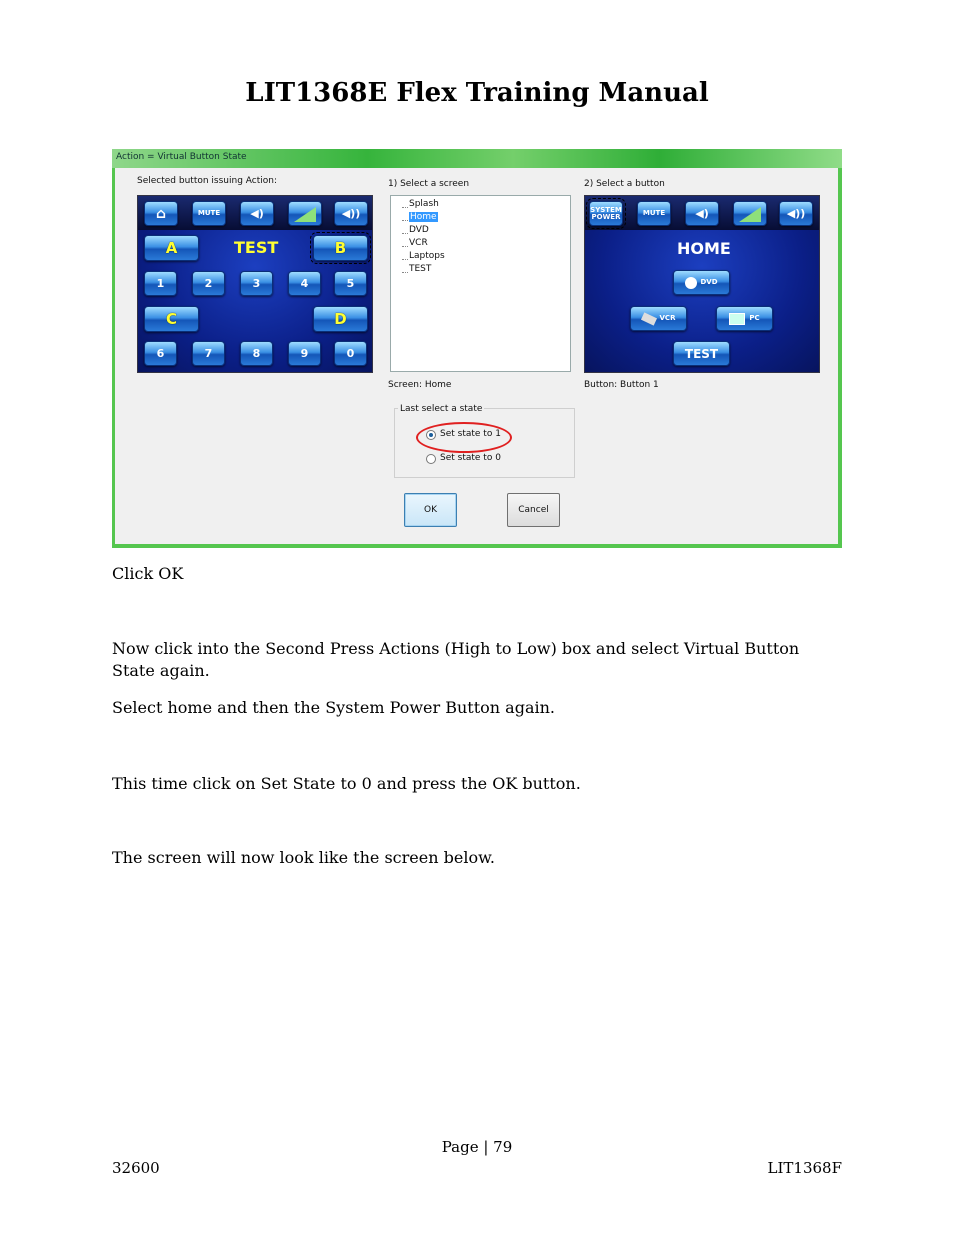 The width and height of the screenshot is (954, 1235). Describe the element at coordinates (648, 318) in the screenshot. I see `tape-icon` at that location.